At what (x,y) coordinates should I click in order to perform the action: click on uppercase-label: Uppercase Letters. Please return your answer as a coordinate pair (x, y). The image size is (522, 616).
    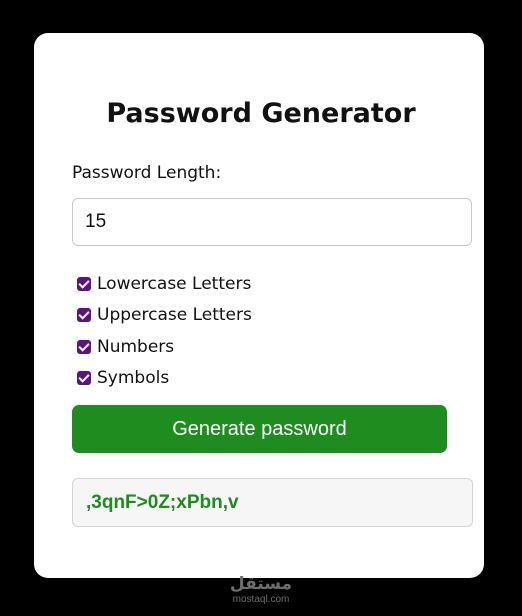
    Looking at the image, I should click on (174, 315).